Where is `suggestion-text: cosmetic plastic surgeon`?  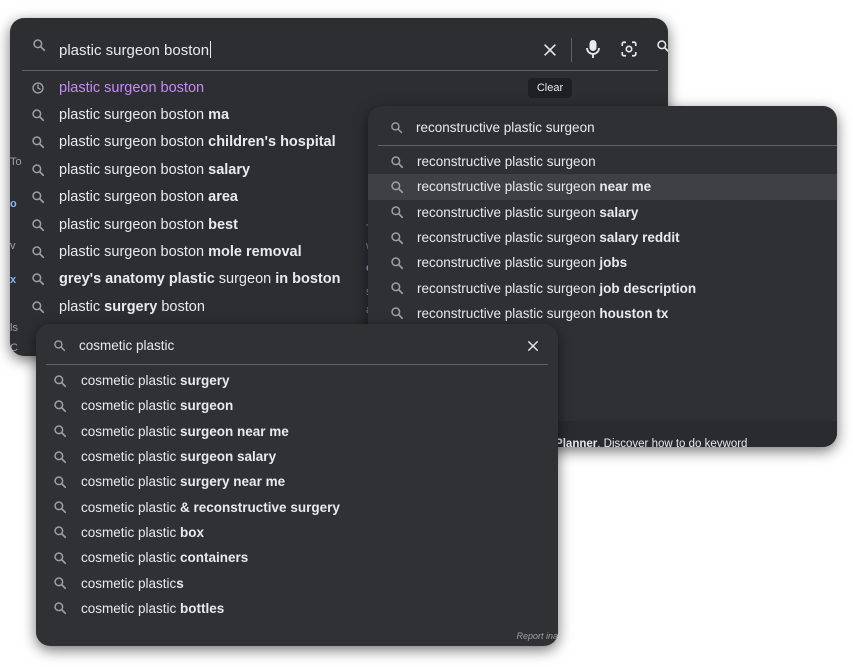 suggestion-text: cosmetic plastic surgeon is located at coordinates (157, 406).